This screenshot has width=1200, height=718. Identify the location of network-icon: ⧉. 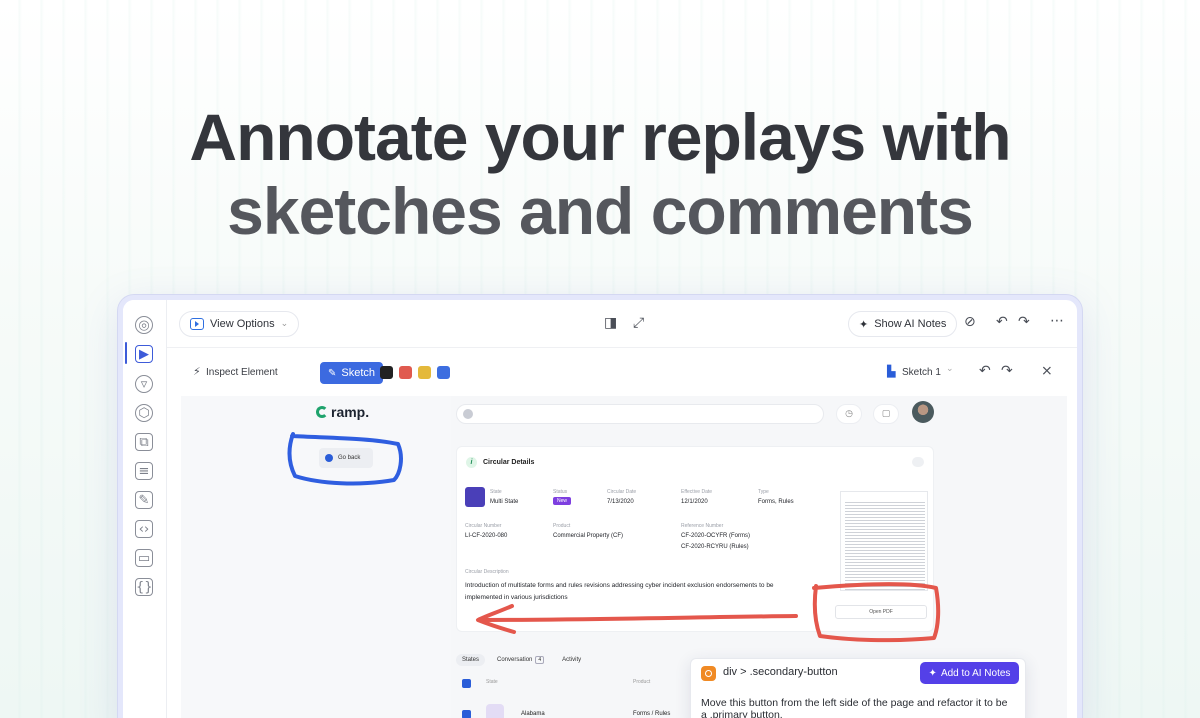
(144, 442).